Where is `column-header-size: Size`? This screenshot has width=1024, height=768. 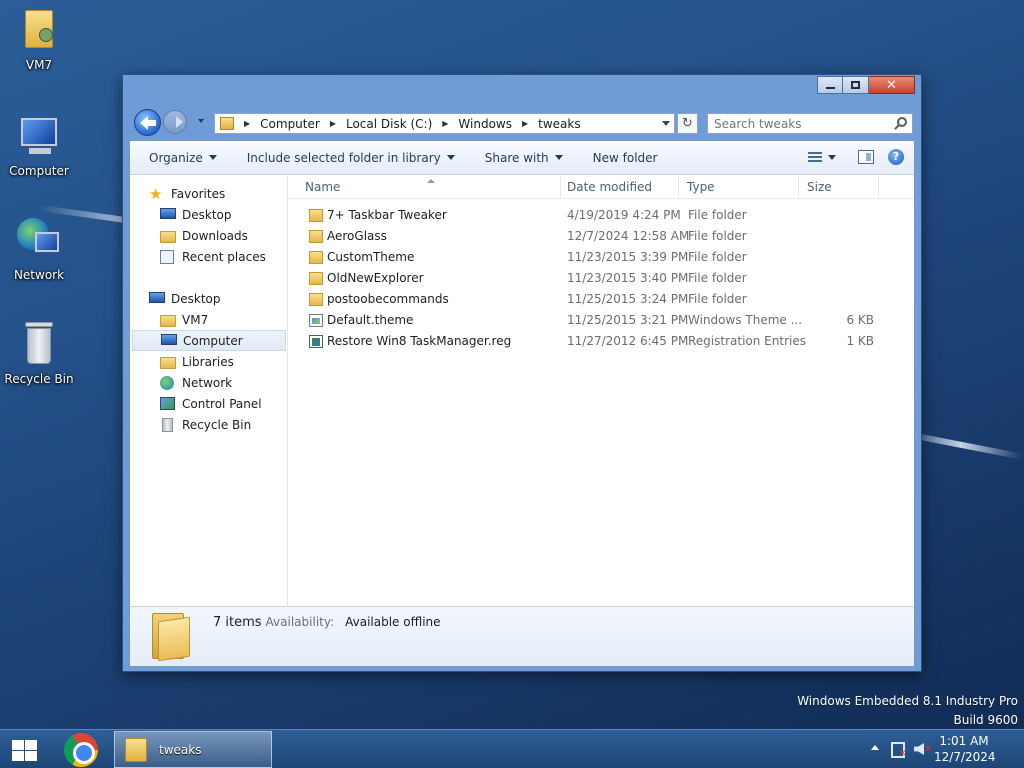
column-header-size: Size is located at coordinates (839, 187).